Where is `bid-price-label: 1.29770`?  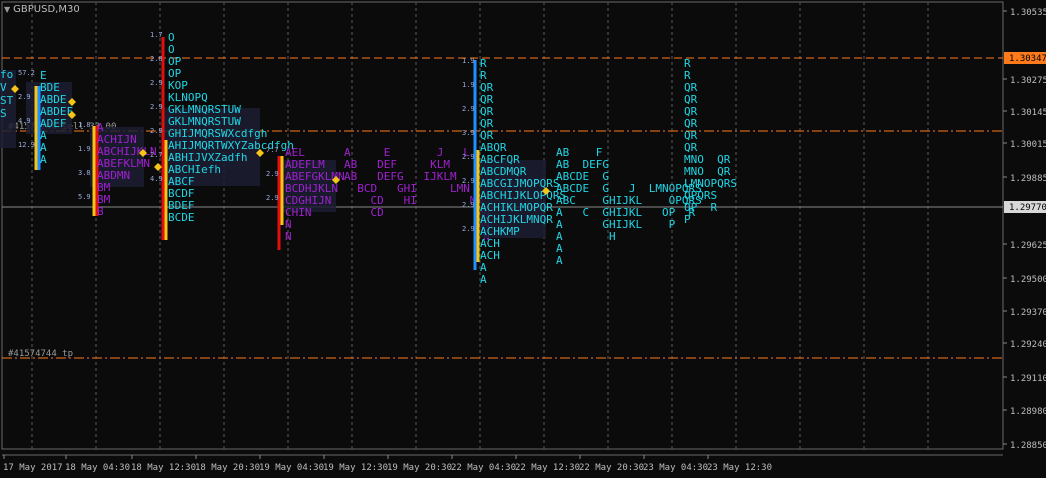
bid-price-label: 1.29770 is located at coordinates (1027, 208).